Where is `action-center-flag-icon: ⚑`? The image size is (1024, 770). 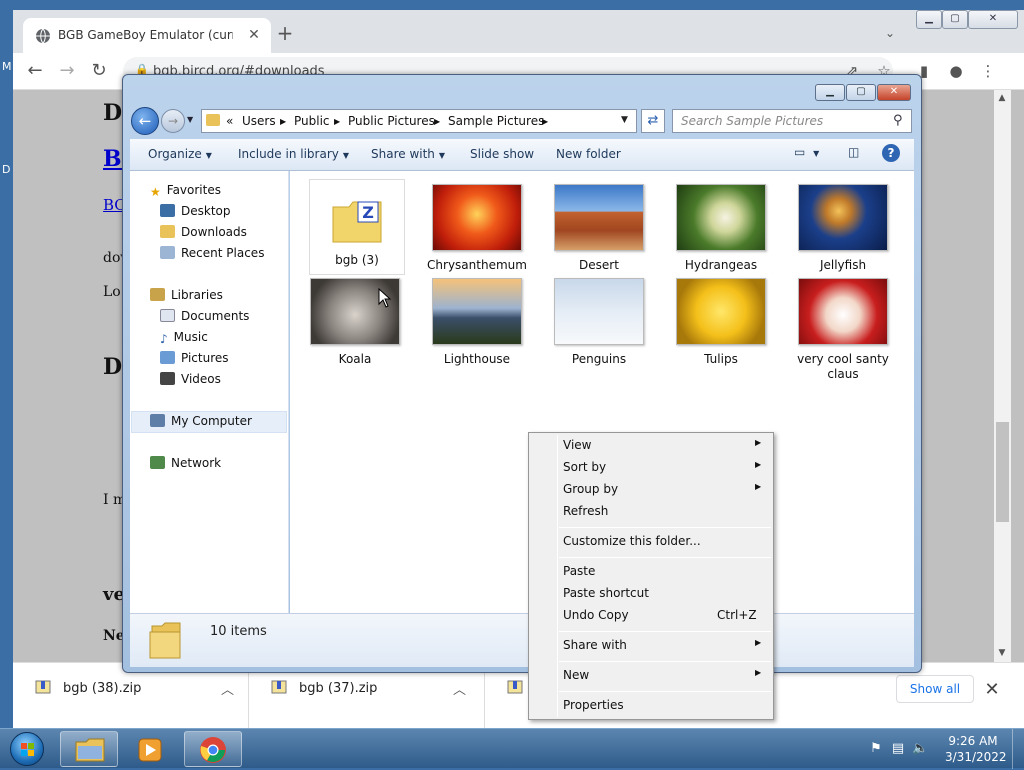
action-center-flag-icon: ⚑ is located at coordinates (876, 749).